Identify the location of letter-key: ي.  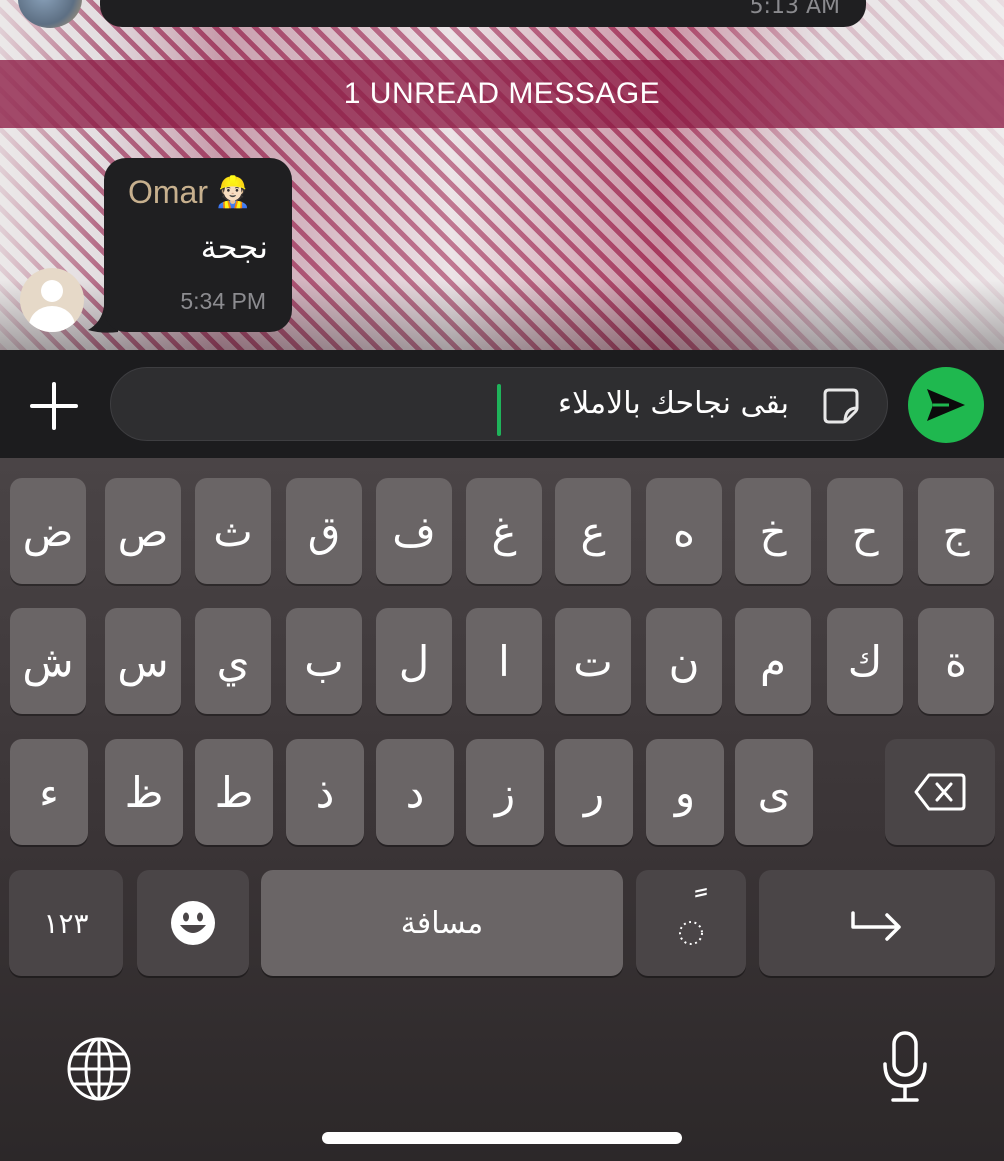
(233, 661).